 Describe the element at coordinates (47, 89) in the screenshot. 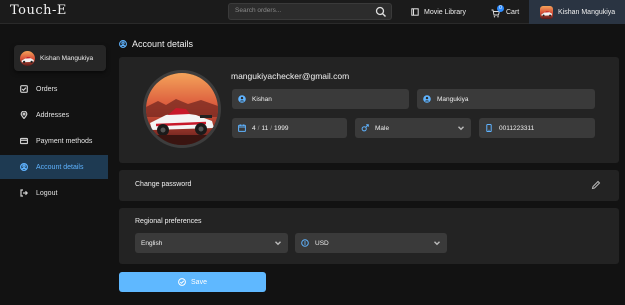

I see `sidebar-item-label: Orders` at that location.